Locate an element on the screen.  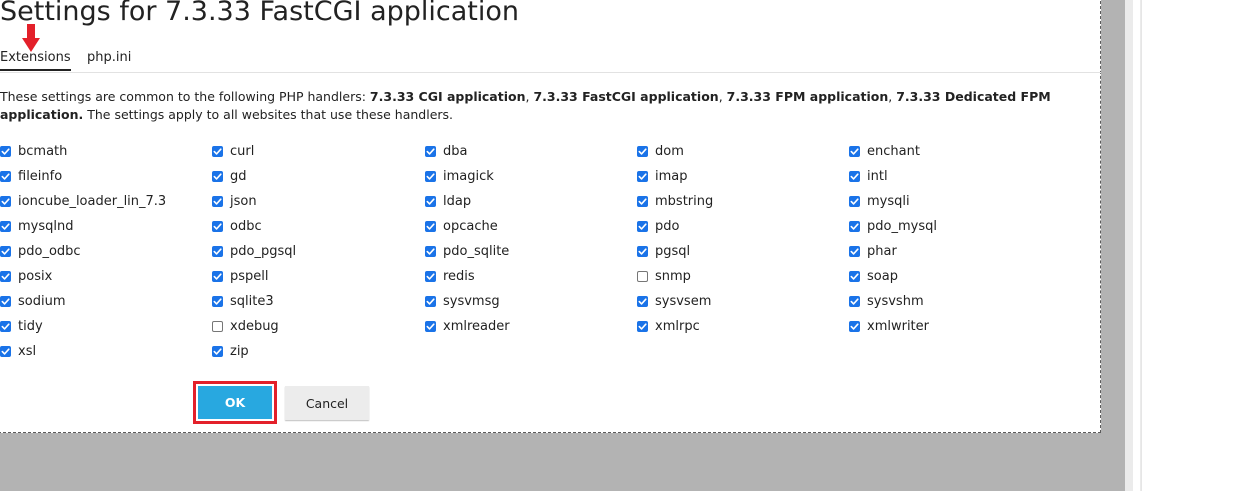
tab-php-ini: php.ini is located at coordinates (109, 57).